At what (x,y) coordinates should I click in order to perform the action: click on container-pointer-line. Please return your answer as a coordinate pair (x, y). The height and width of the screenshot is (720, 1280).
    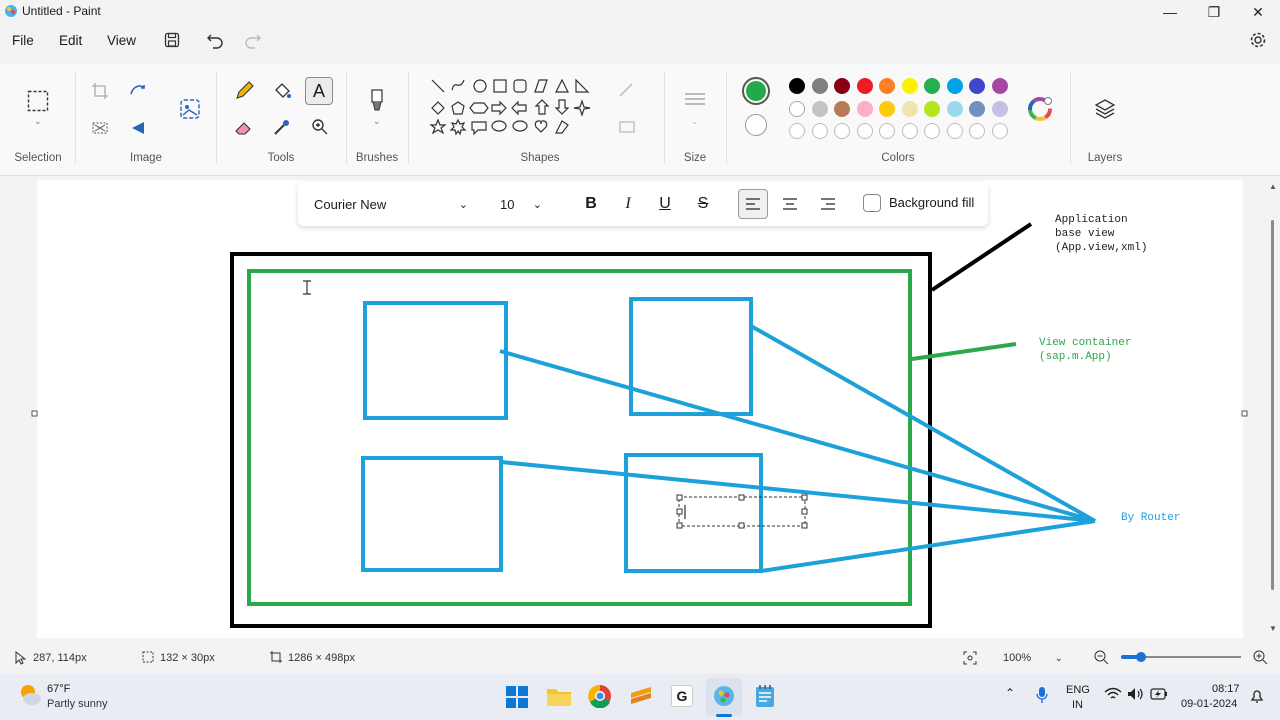
    Looking at the image, I should click on (964, 351).